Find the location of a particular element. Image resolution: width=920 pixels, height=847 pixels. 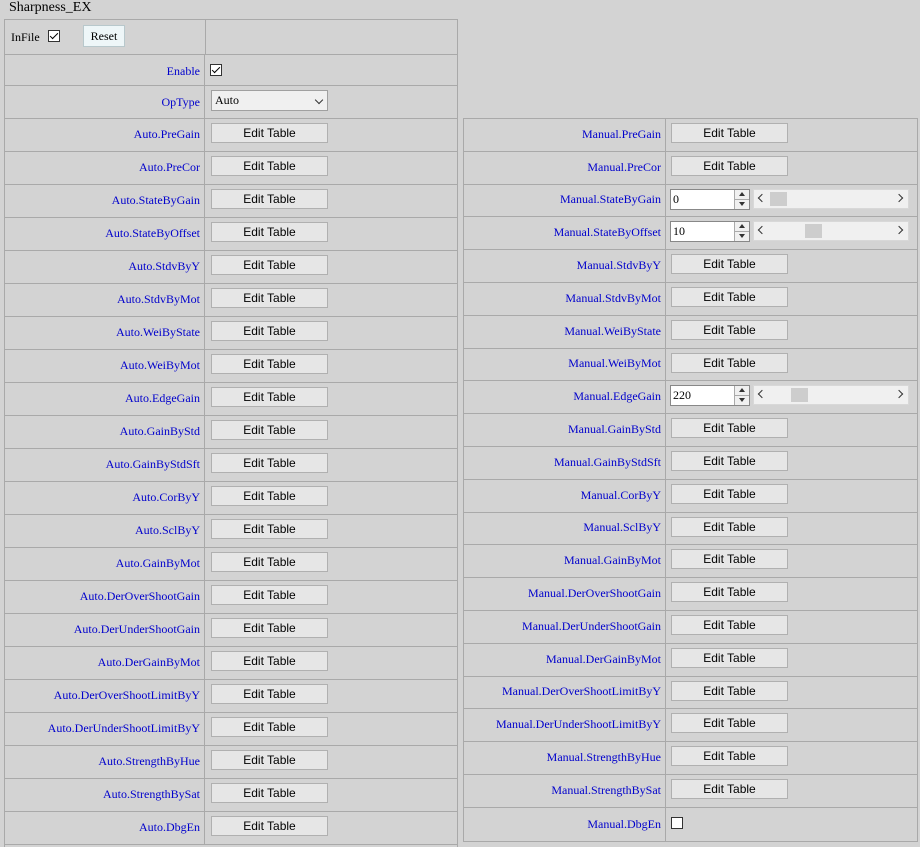

table-row: Manual.StateByOffset 10 is located at coordinates (690, 234).